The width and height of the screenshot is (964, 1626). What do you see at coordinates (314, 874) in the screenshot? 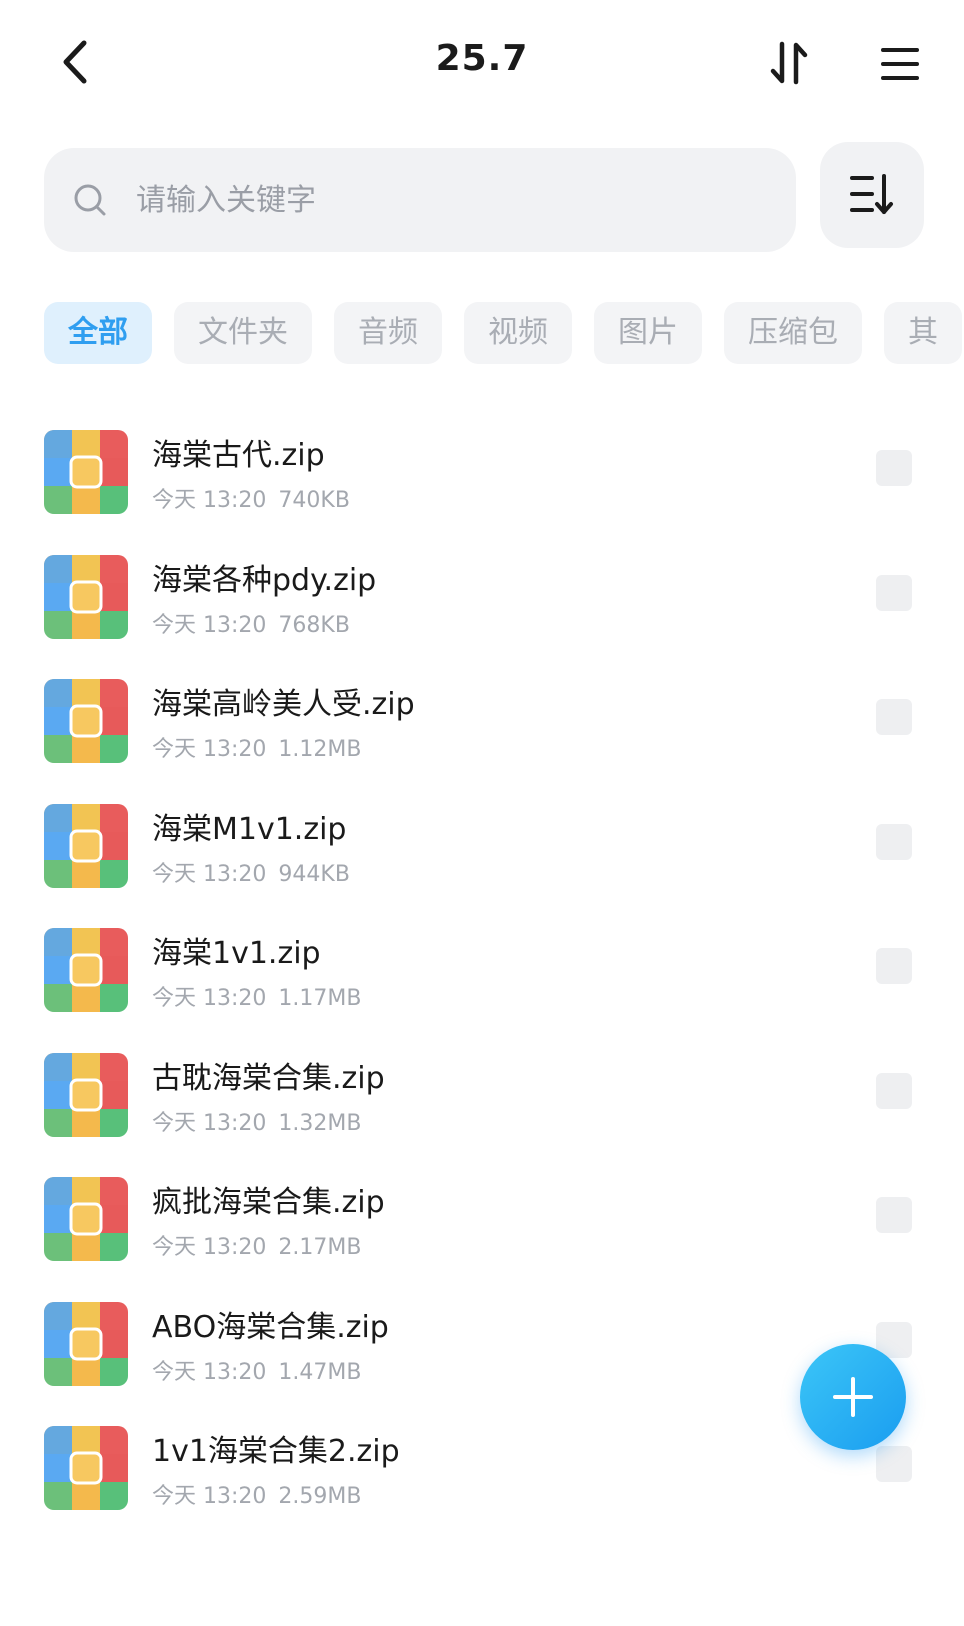
I see `file-size: 944KB` at bounding box center [314, 874].